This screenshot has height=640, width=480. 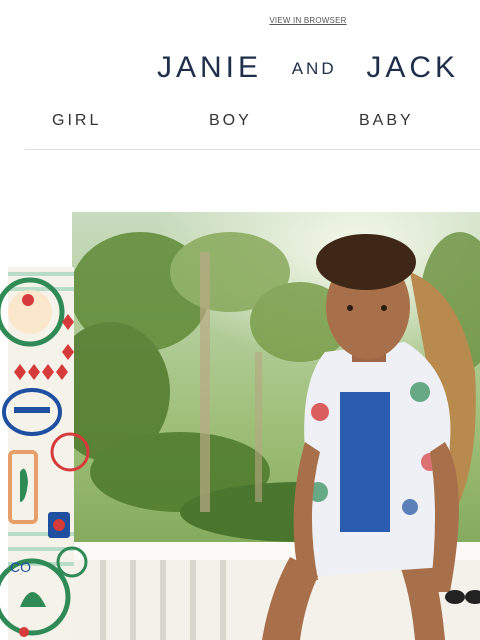 What do you see at coordinates (252, 149) in the screenshot?
I see `nav-divider` at bounding box center [252, 149].